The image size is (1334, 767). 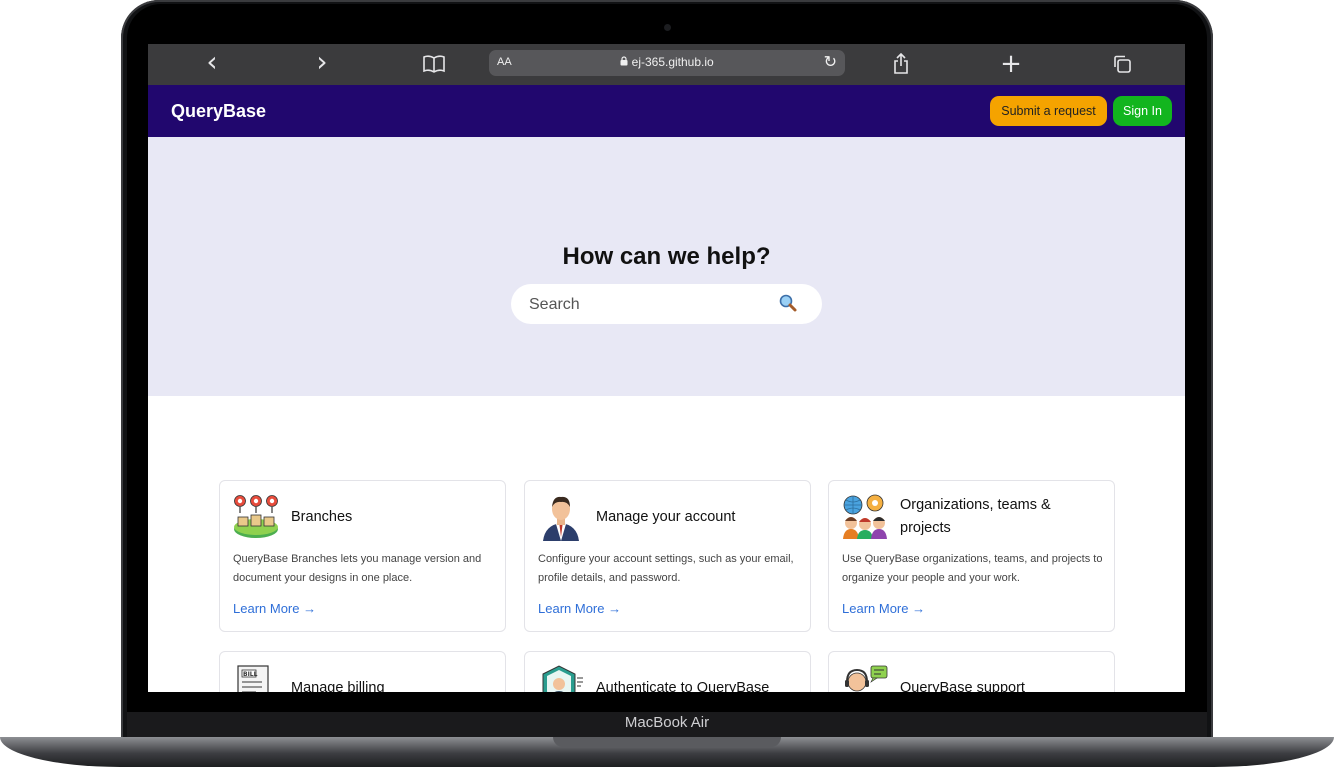 What do you see at coordinates (667, 27) in the screenshot?
I see `camera` at bounding box center [667, 27].